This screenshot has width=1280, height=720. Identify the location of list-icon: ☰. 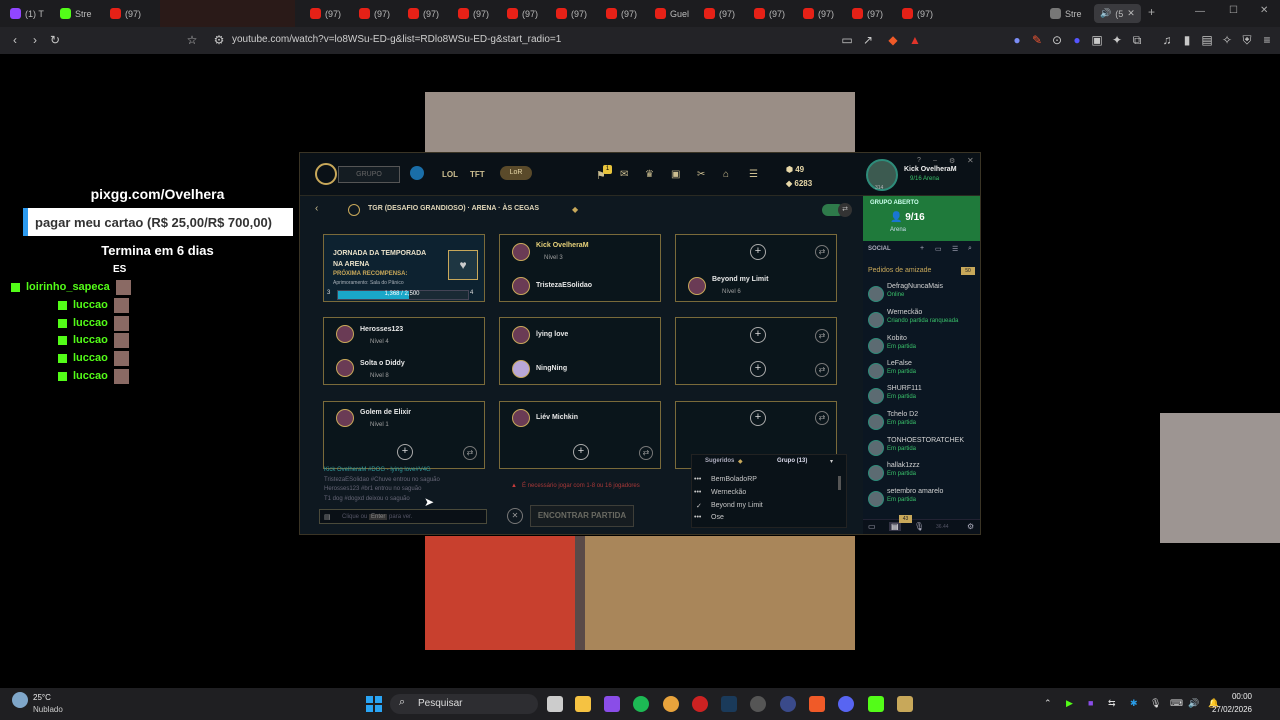
(955, 249).